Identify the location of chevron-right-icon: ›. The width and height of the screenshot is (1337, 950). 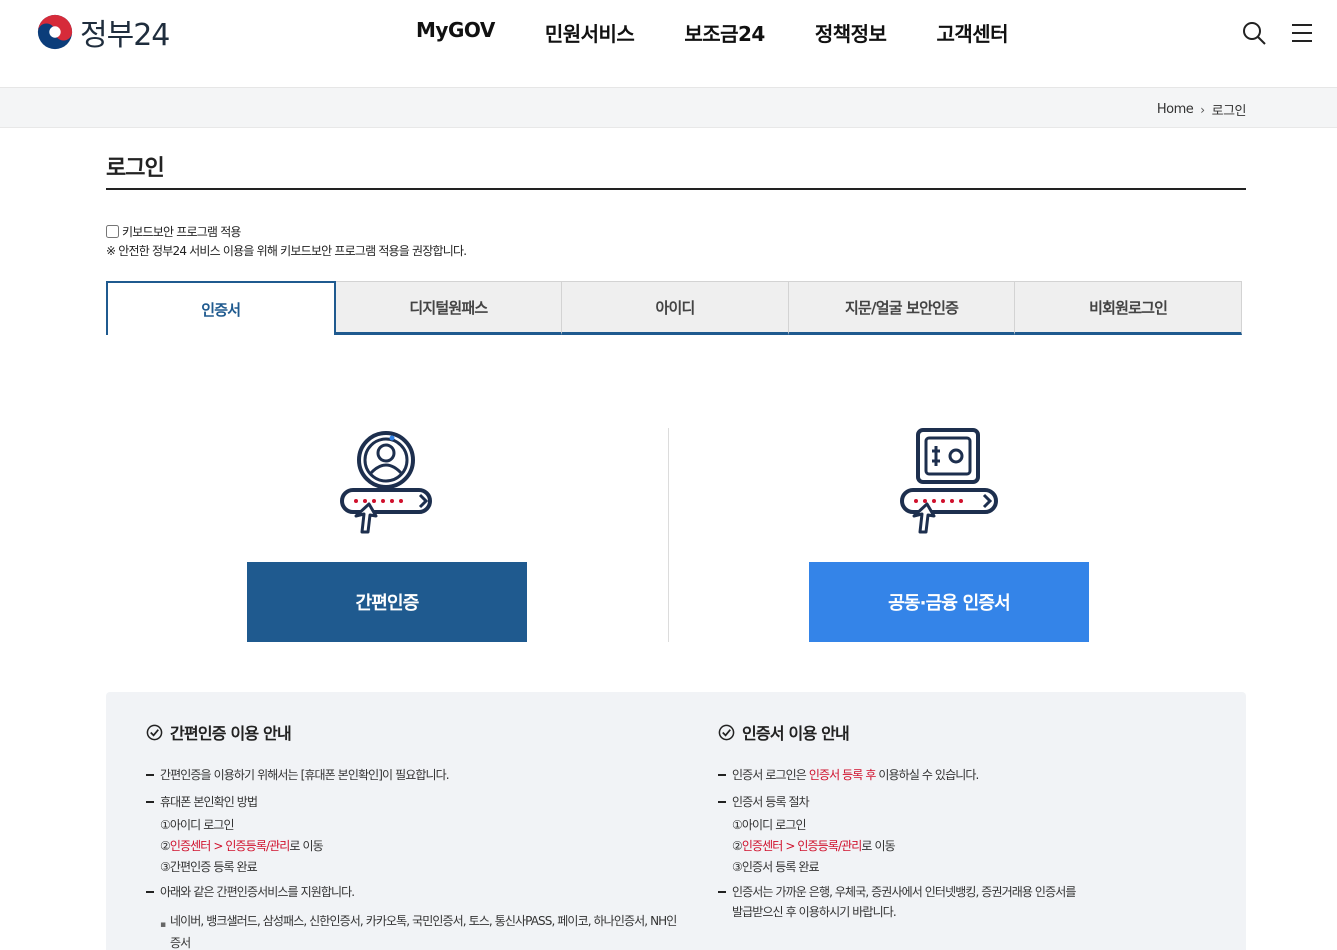
(1202, 109).